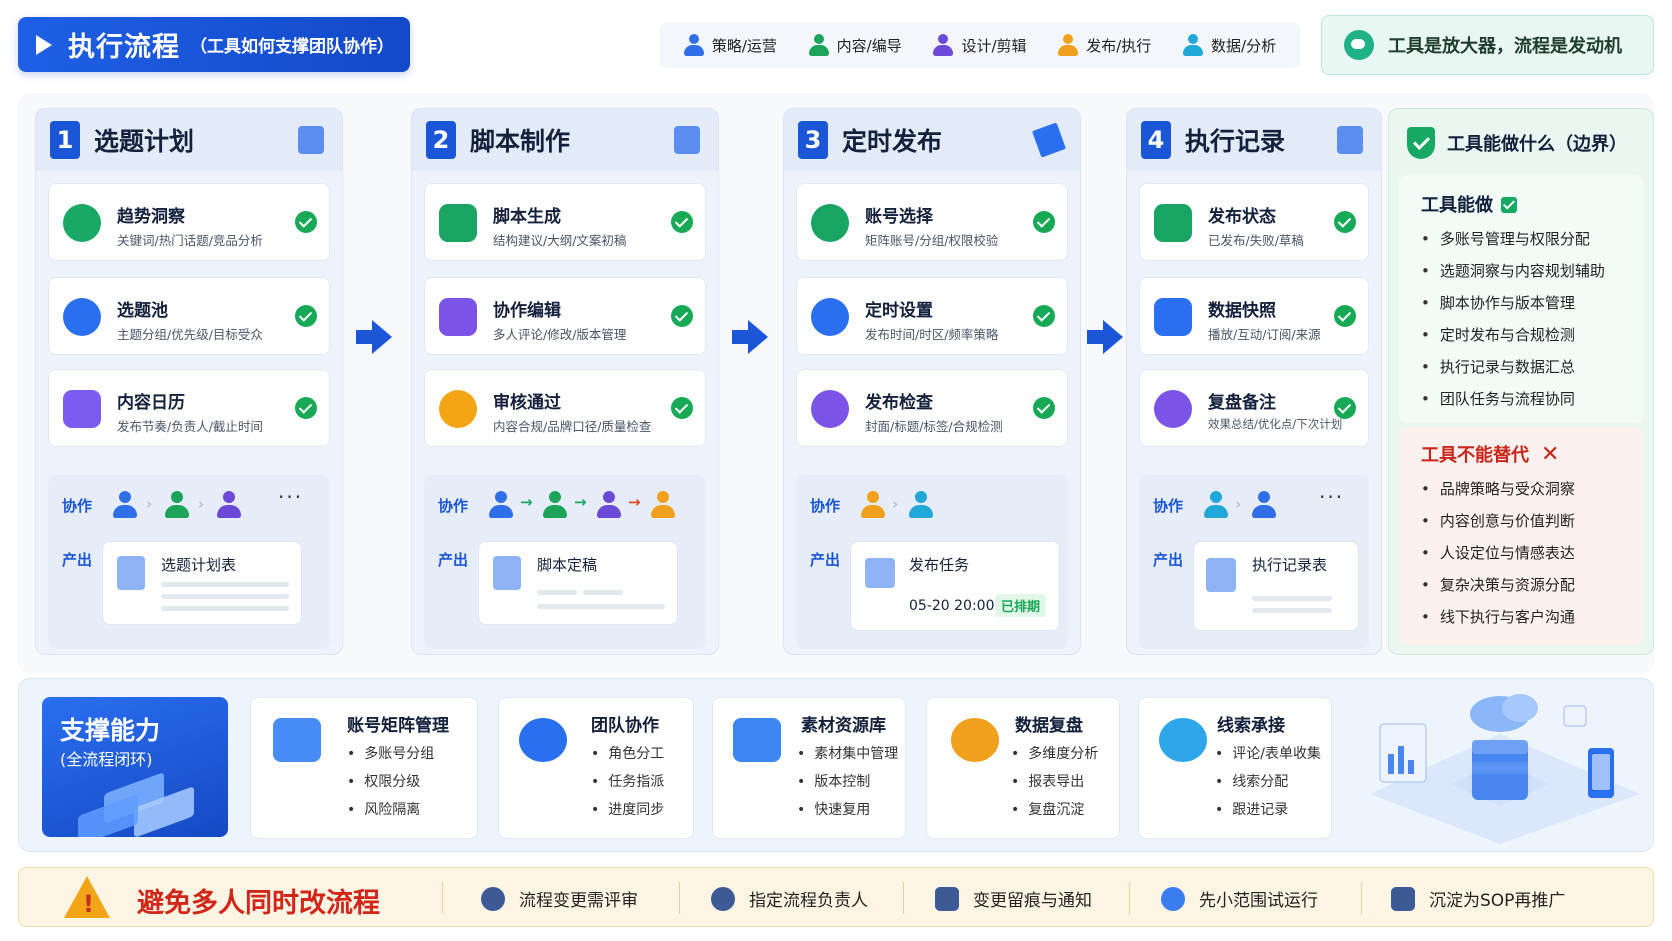 Image resolution: width=1672 pixels, height=941 pixels. Describe the element at coordinates (808, 901) in the screenshot. I see `warning-item-label: 指定流程负责人` at that location.